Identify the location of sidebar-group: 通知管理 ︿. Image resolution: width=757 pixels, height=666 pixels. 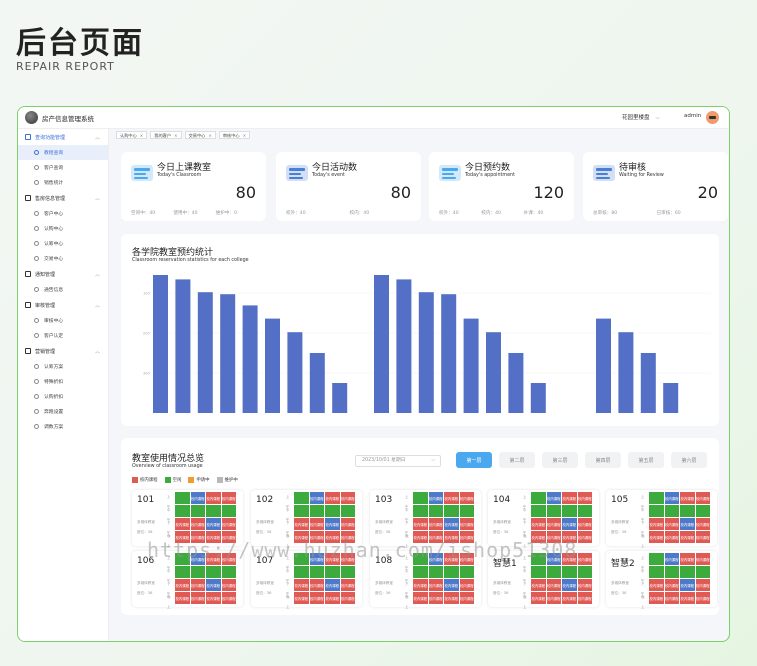
(63, 274).